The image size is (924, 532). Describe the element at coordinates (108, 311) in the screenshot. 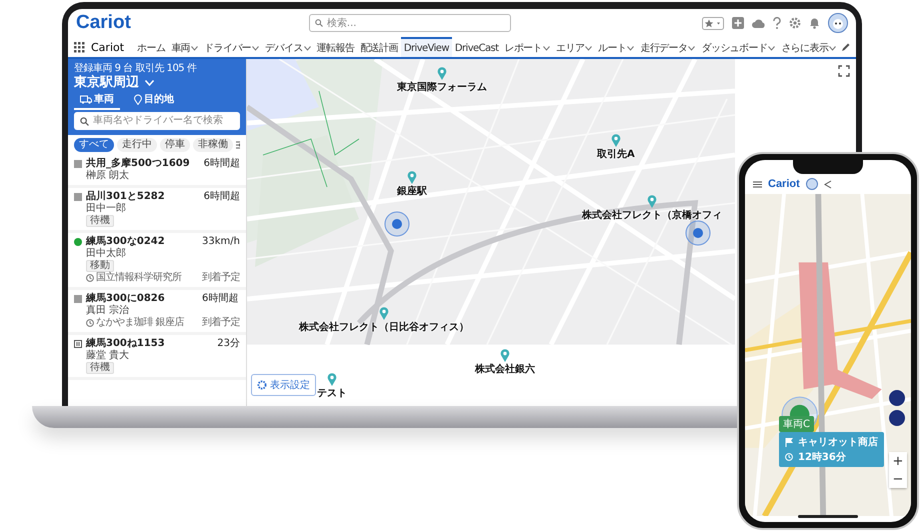

I see `driver-name: 真田 宗治` at that location.